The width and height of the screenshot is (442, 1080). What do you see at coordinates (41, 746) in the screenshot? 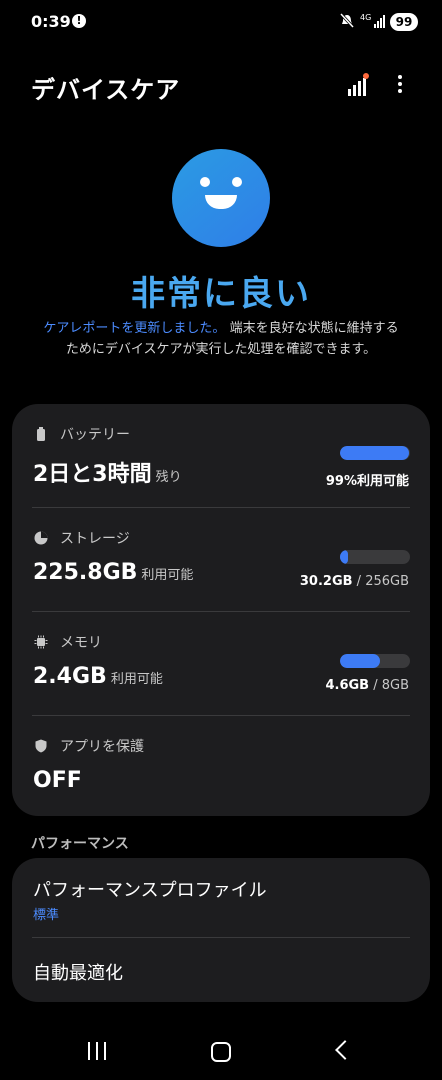
I see `shield-icon` at bounding box center [41, 746].